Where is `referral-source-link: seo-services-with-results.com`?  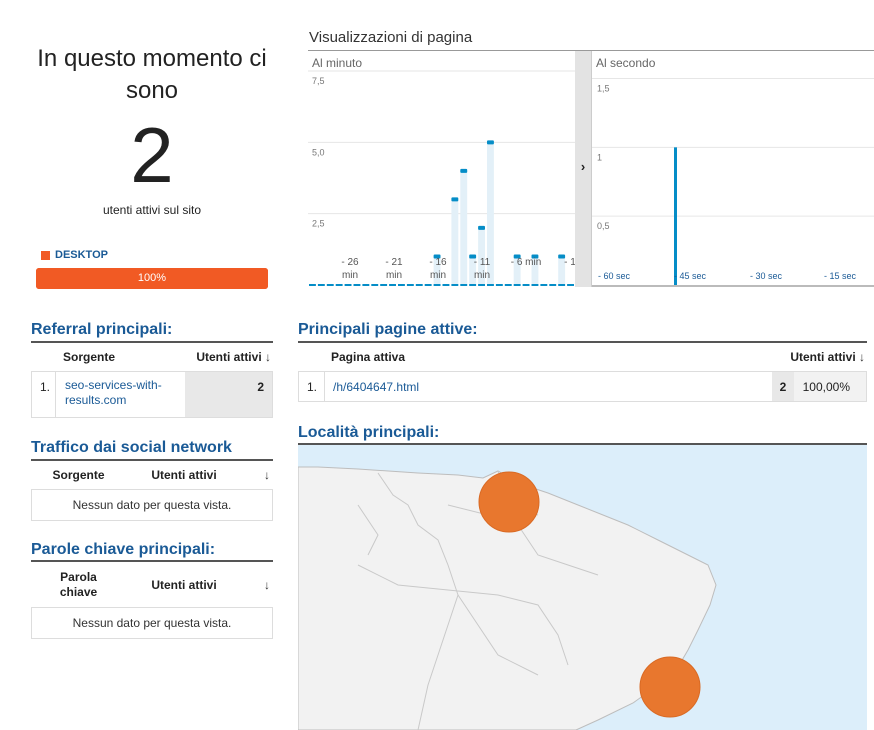 referral-source-link: seo-services-with-results.com is located at coordinates (120, 394).